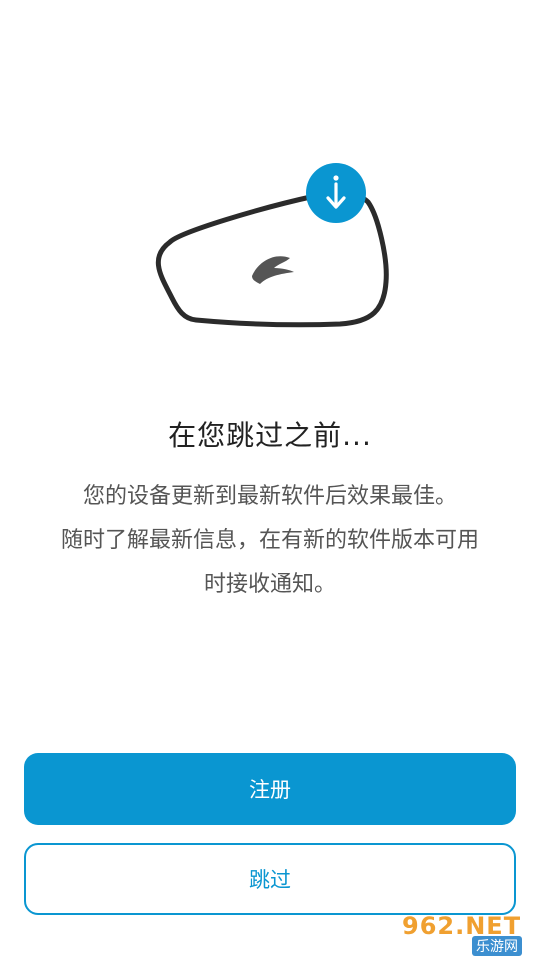 The image size is (540, 960). Describe the element at coordinates (273, 270) in the screenshot. I see `brand-logo-icon` at that location.